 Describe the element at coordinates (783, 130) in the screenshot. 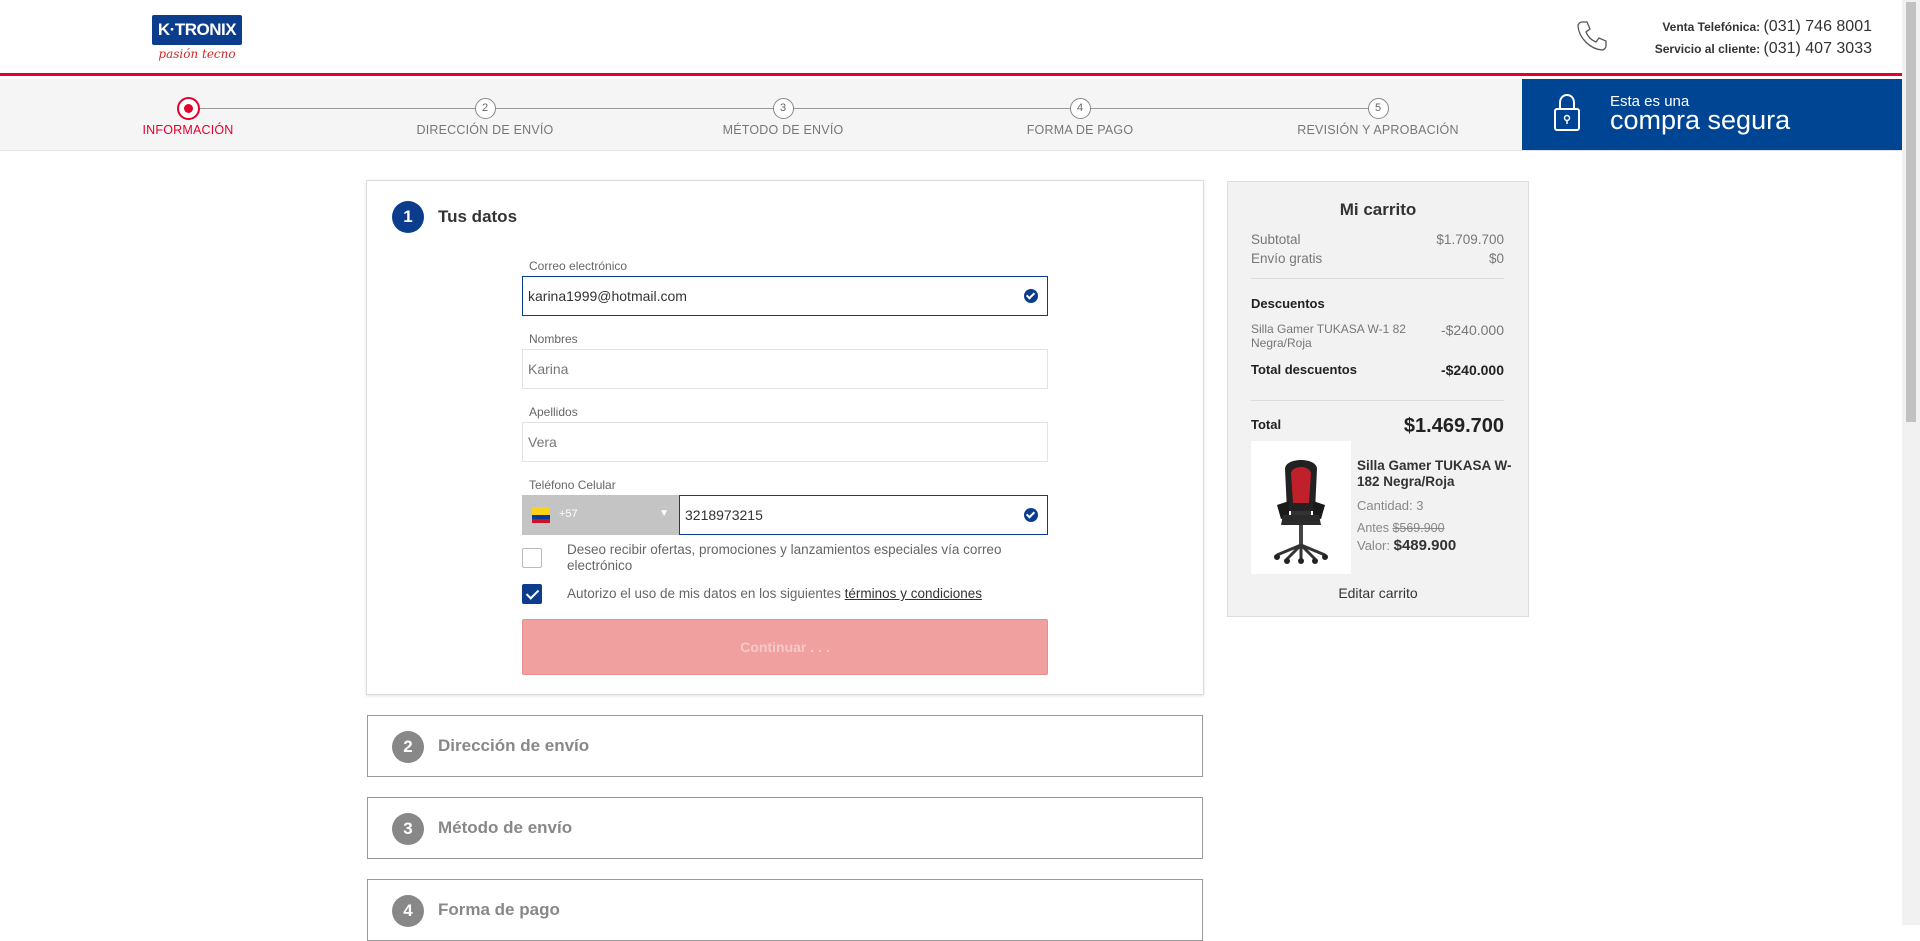

I see `step-label: MÉTODO DE ENVÍO` at that location.